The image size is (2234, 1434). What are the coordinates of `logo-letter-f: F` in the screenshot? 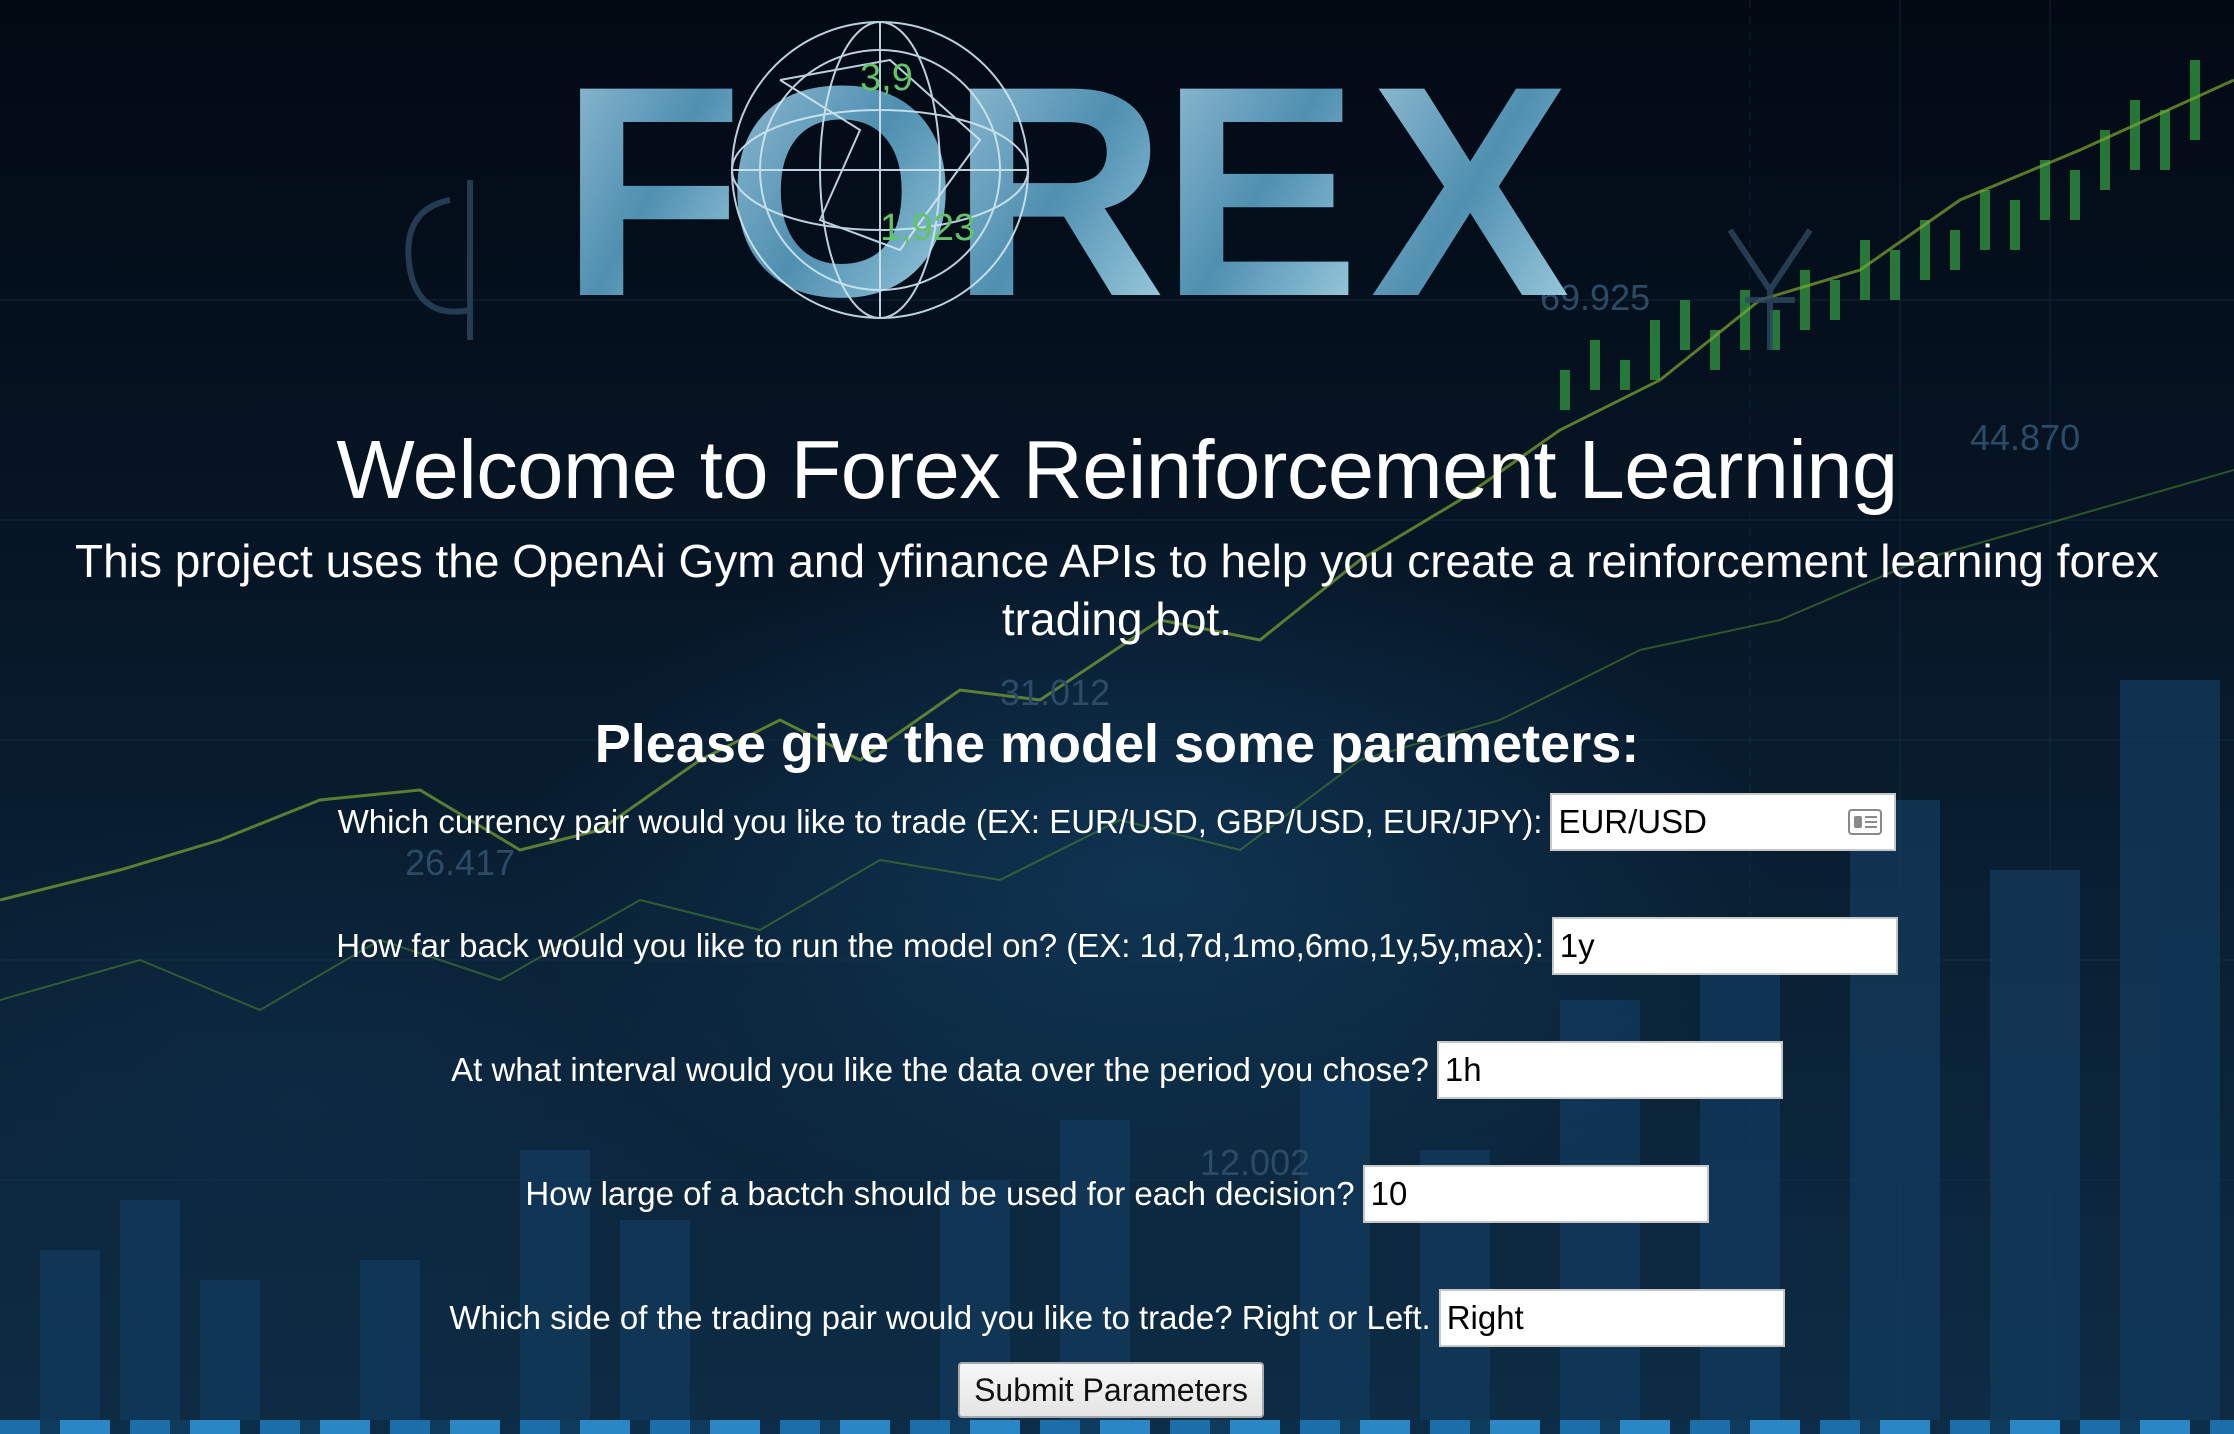 It's located at (651, 181).